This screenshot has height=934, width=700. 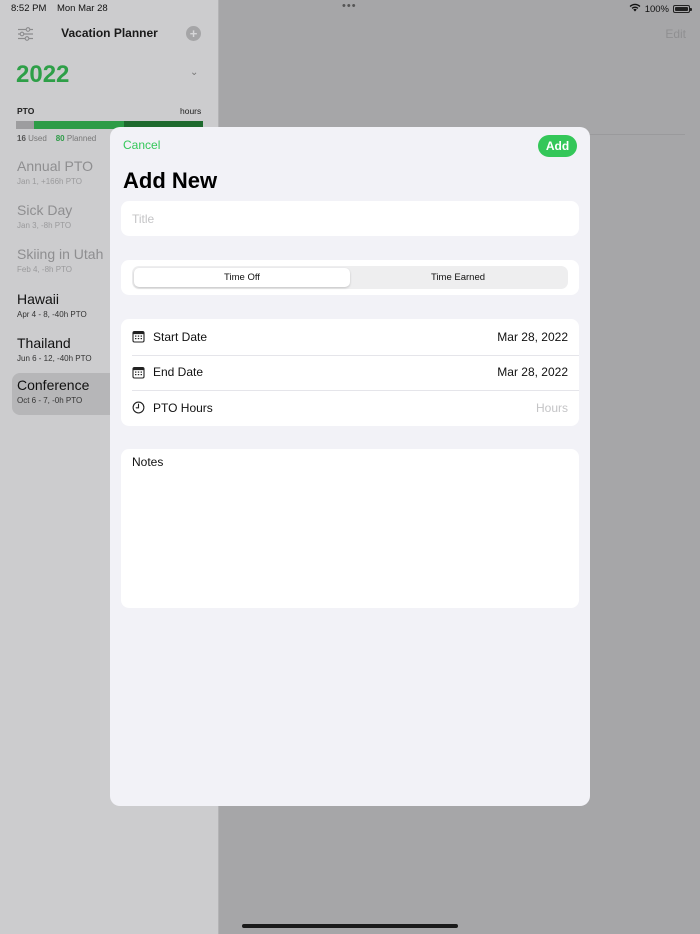 What do you see at coordinates (194, 72) in the screenshot?
I see `chevron-down-icon: ⌄` at bounding box center [194, 72].